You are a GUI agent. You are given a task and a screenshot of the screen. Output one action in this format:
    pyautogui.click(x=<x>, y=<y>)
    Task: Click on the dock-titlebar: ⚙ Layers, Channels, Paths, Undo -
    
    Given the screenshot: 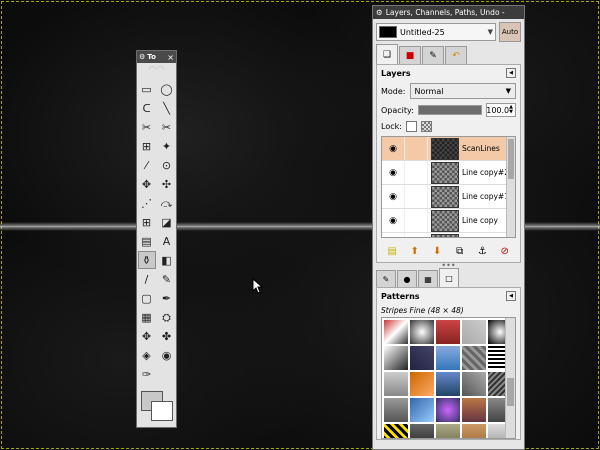 What is the action you would take?
    pyautogui.click(x=448, y=12)
    